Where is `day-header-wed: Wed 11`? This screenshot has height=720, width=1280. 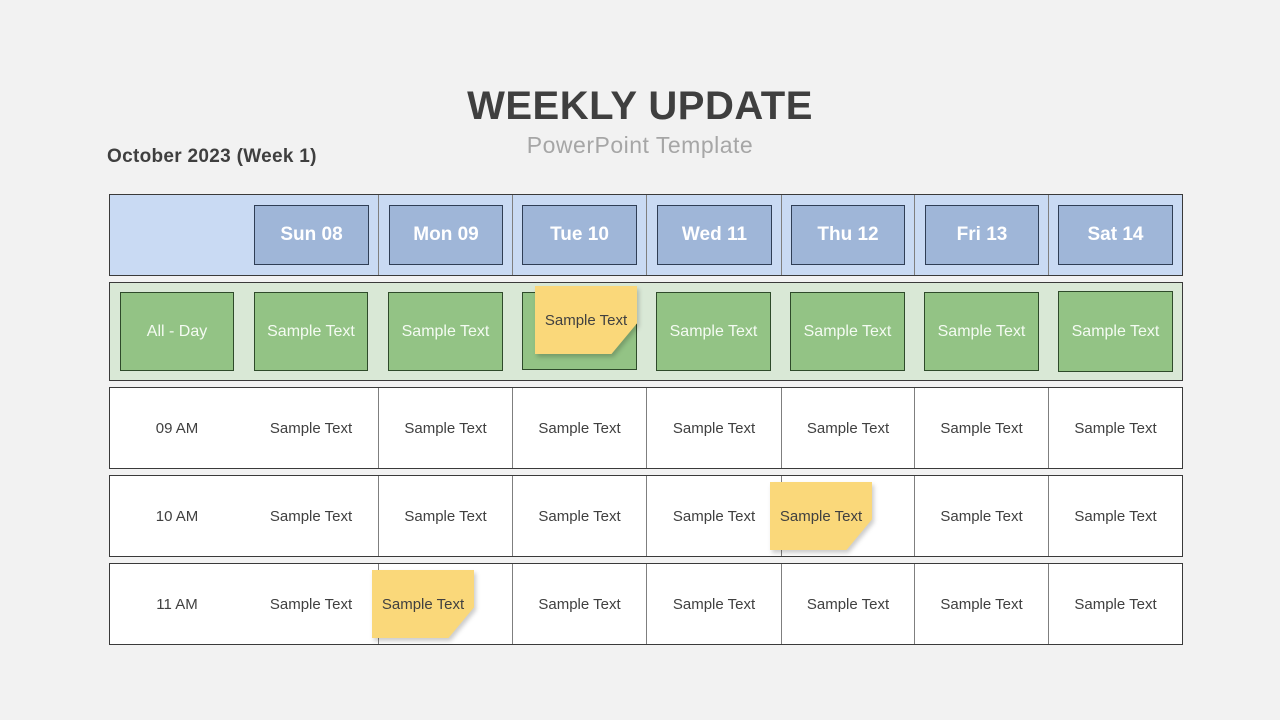 day-header-wed: Wed 11 is located at coordinates (714, 235).